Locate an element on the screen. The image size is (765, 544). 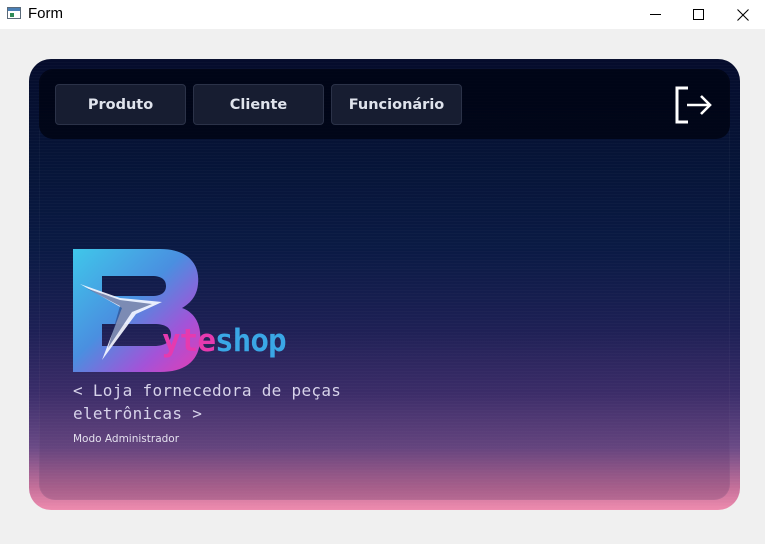
minimize-icon is located at coordinates (655, 14).